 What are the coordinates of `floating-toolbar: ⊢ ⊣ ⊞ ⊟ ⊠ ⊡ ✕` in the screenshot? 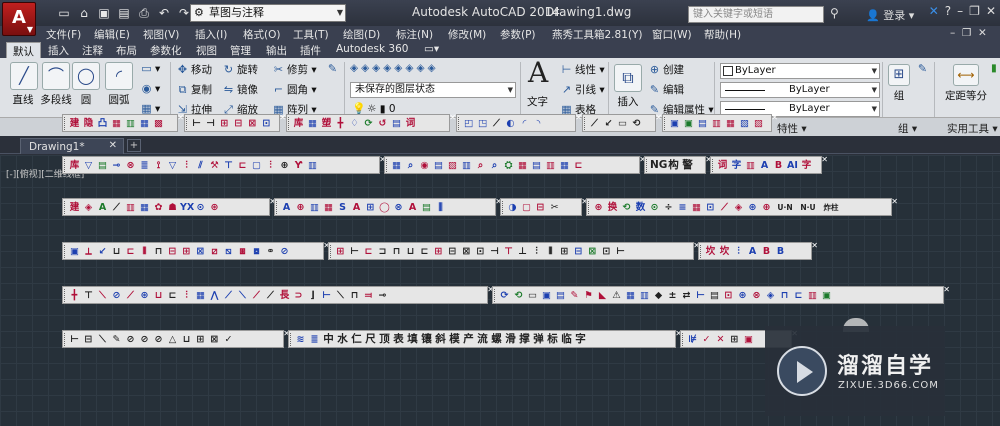 It's located at (235, 122).